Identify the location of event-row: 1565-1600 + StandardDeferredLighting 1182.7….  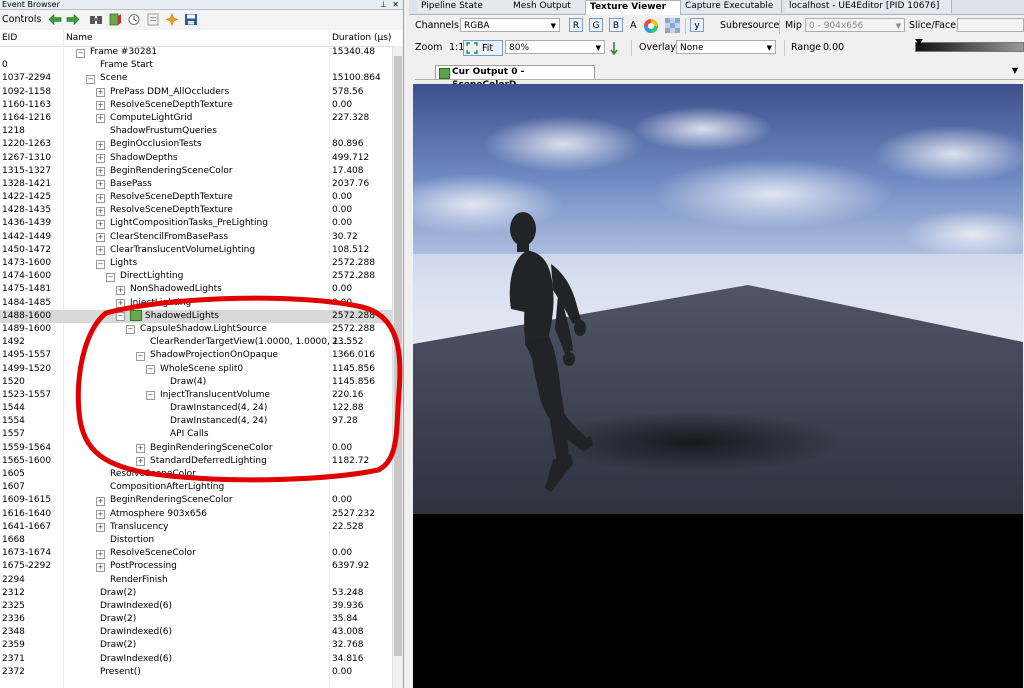
(196, 461).